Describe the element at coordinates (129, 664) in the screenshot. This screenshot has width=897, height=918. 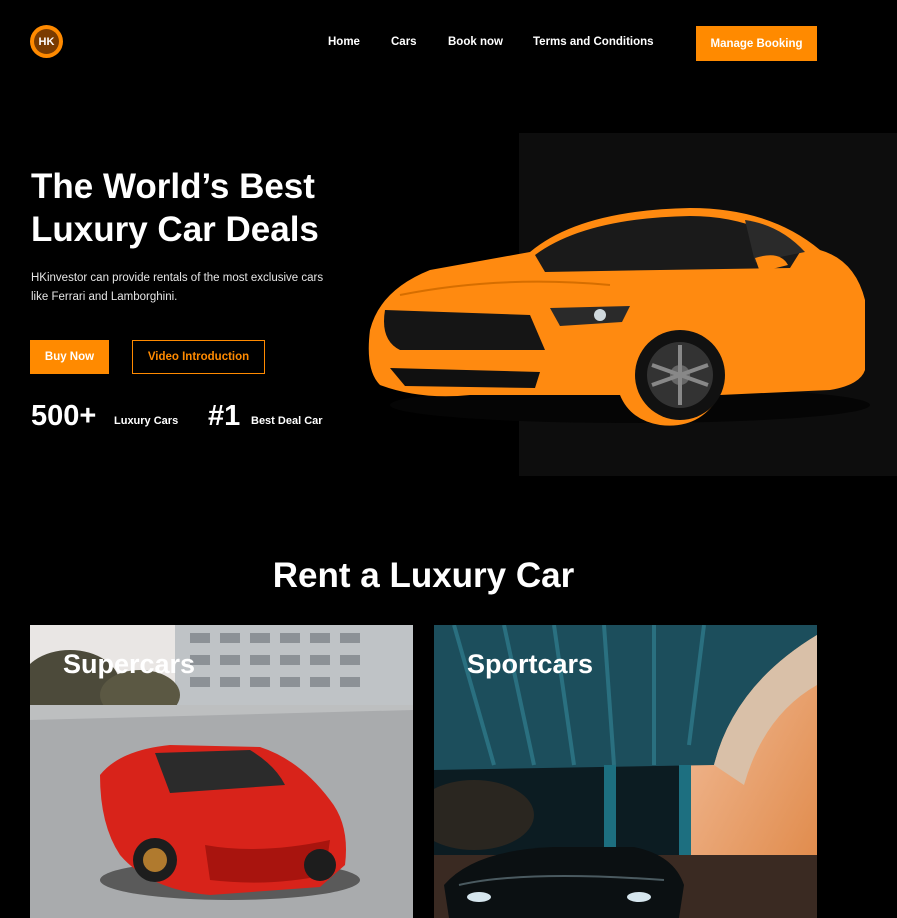
I see `card-title-supercars: Supercars` at that location.